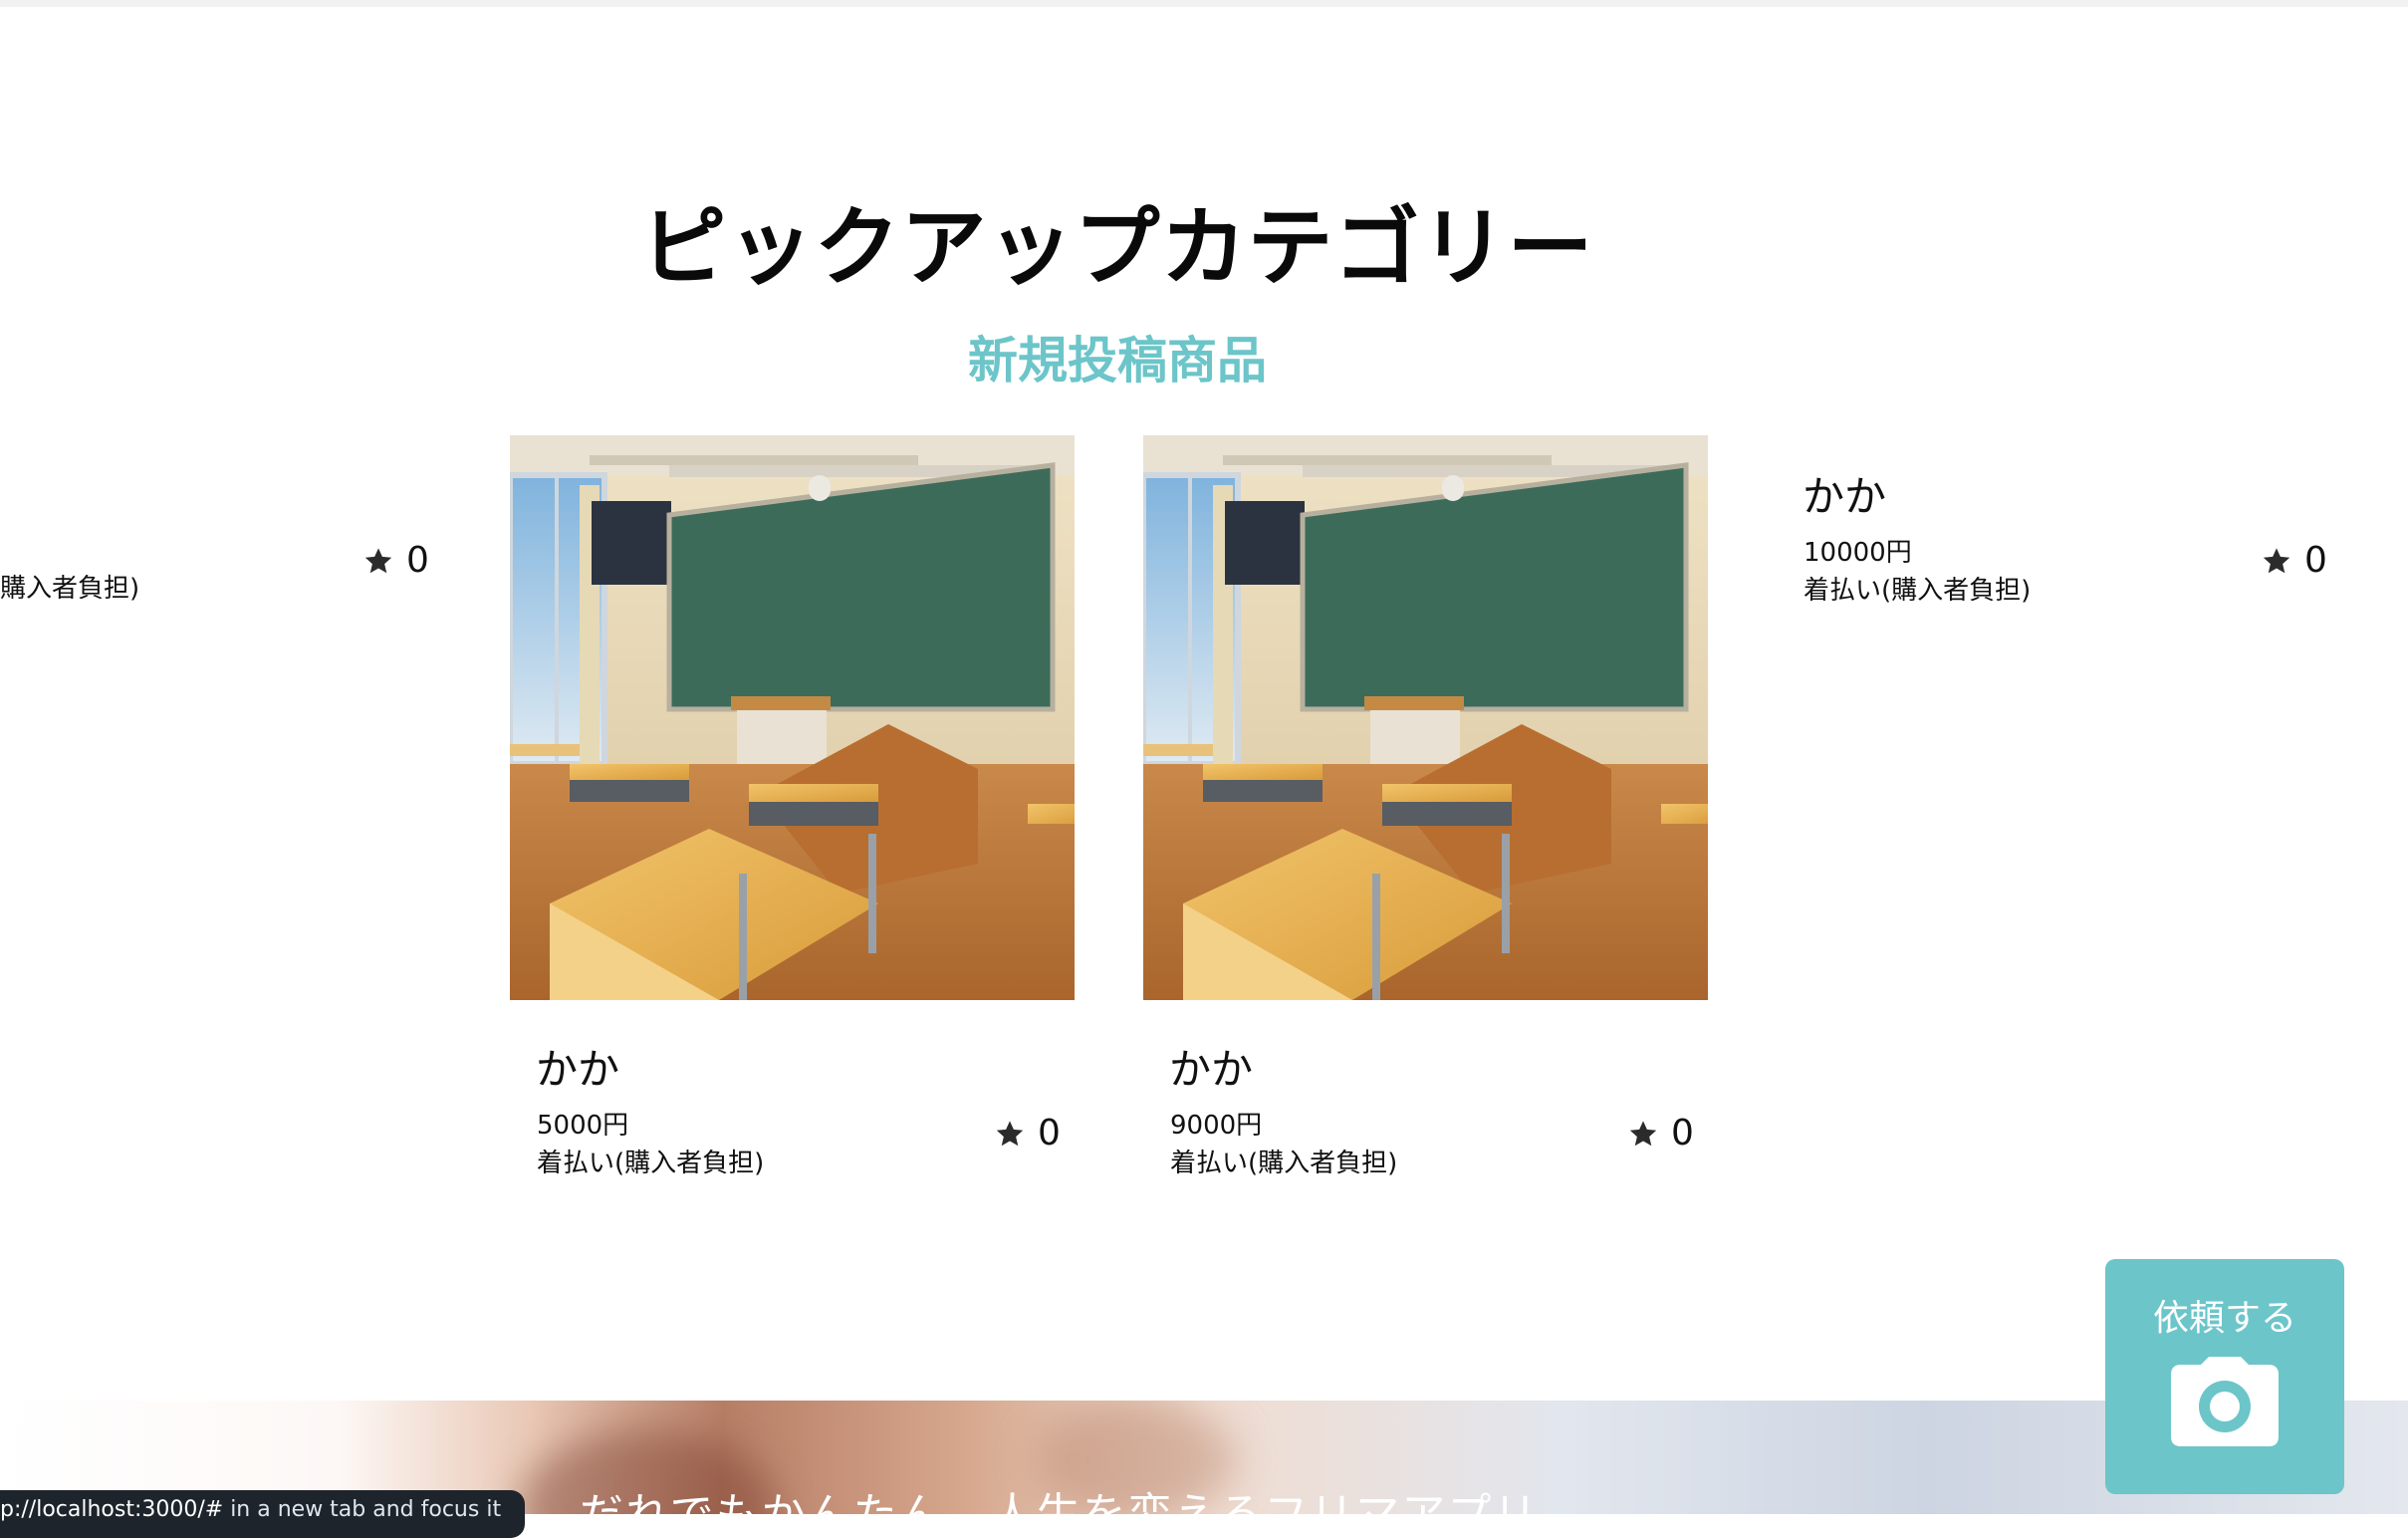 The height and width of the screenshot is (1538, 2408). Describe the element at coordinates (362, 1509) in the screenshot. I see `status-hint: in a new tab and focus it` at that location.